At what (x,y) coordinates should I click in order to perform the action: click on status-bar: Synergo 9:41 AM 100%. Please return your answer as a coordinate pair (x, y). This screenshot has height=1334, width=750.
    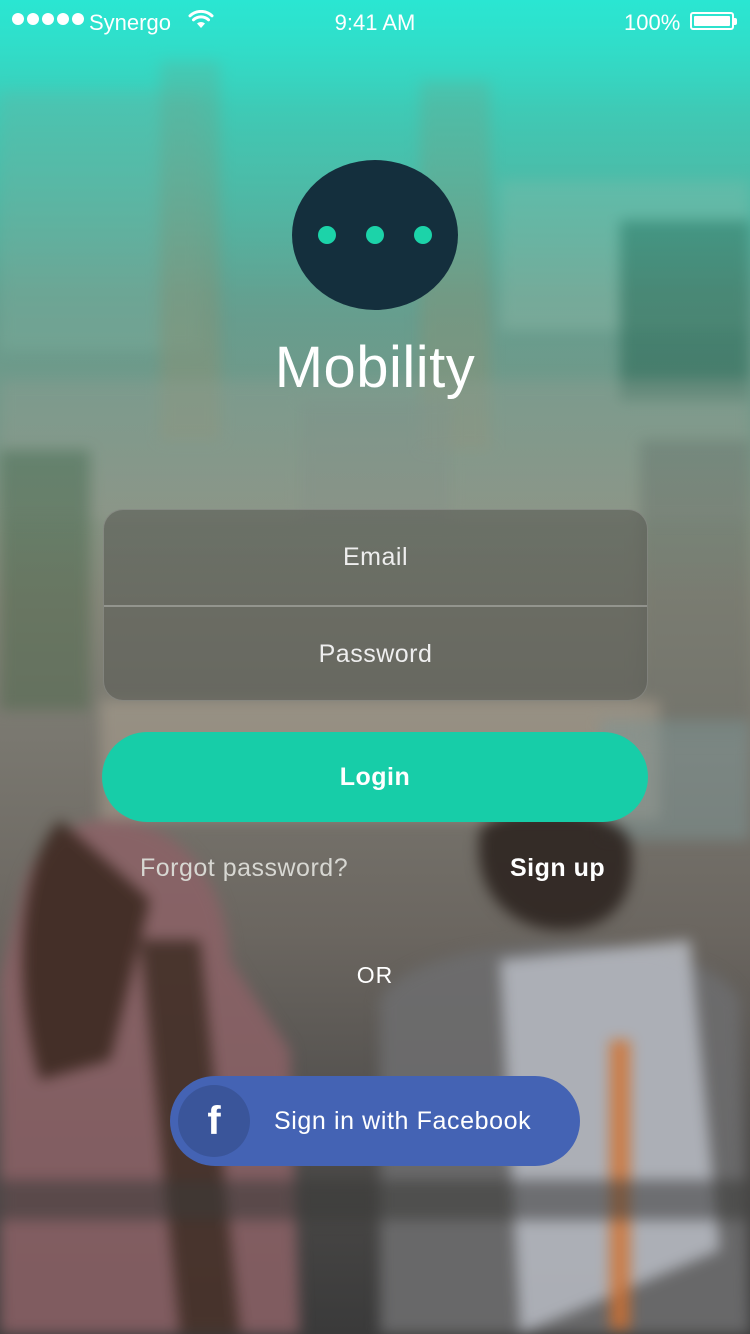
    Looking at the image, I should click on (375, 20).